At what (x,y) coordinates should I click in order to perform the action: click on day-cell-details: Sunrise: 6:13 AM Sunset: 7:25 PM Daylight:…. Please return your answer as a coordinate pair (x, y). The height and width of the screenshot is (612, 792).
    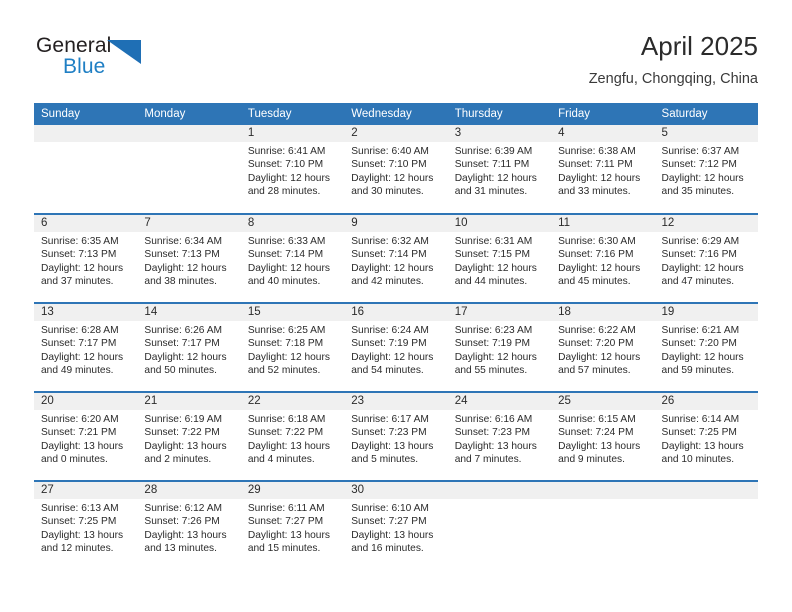
    Looking at the image, I should click on (85, 527).